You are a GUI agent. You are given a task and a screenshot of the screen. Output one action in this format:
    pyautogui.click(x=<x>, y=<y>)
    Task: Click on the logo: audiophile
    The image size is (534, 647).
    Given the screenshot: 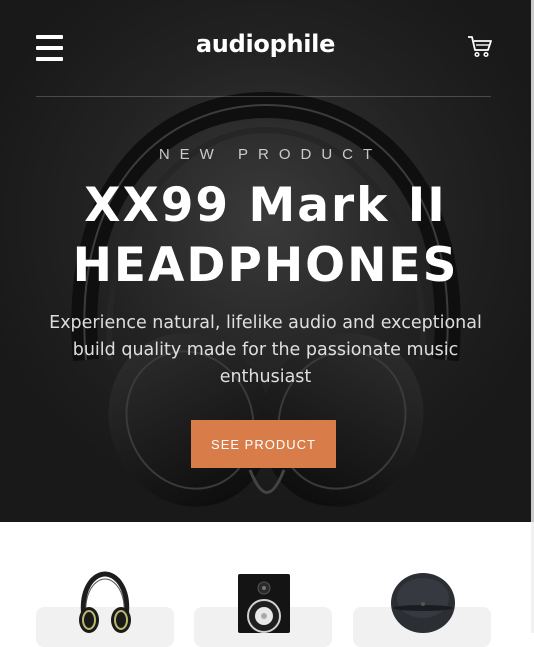 What is the action you would take?
    pyautogui.click(x=265, y=44)
    